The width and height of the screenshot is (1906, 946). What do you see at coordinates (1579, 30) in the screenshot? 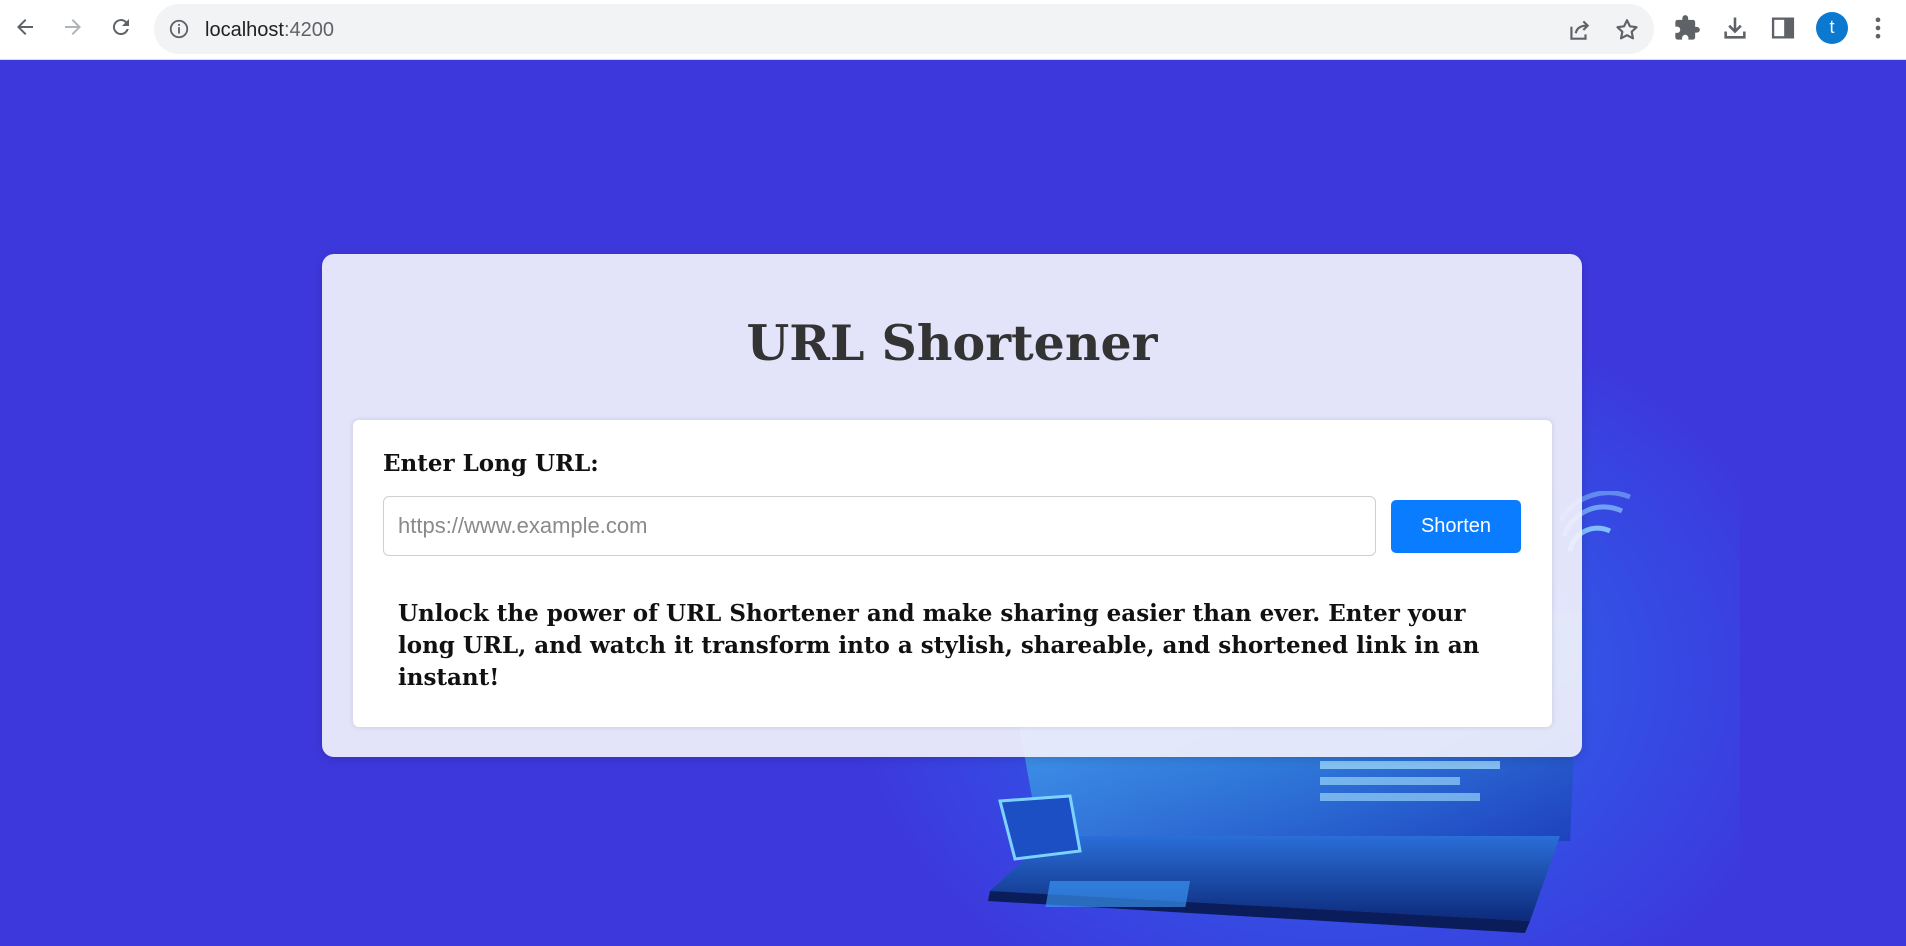
I see `share-icon` at bounding box center [1579, 30].